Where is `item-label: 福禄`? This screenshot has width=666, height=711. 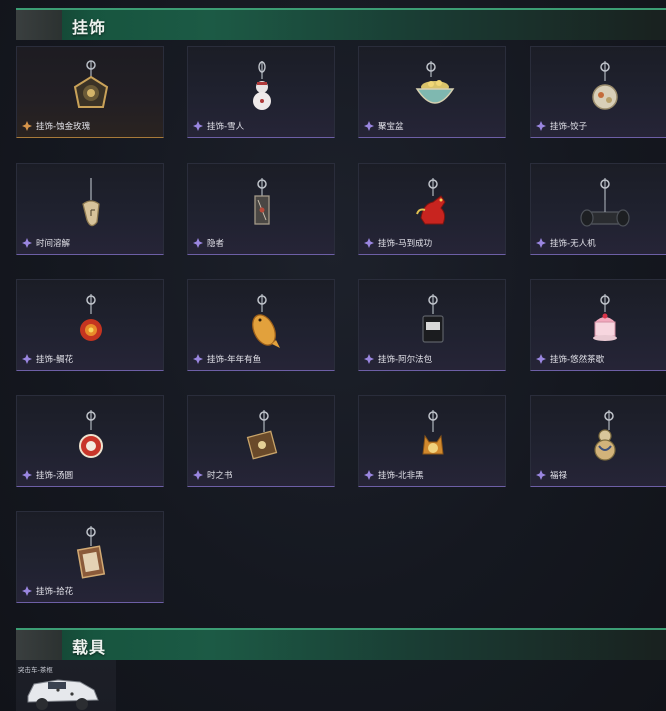 item-label: 福禄 is located at coordinates (559, 476).